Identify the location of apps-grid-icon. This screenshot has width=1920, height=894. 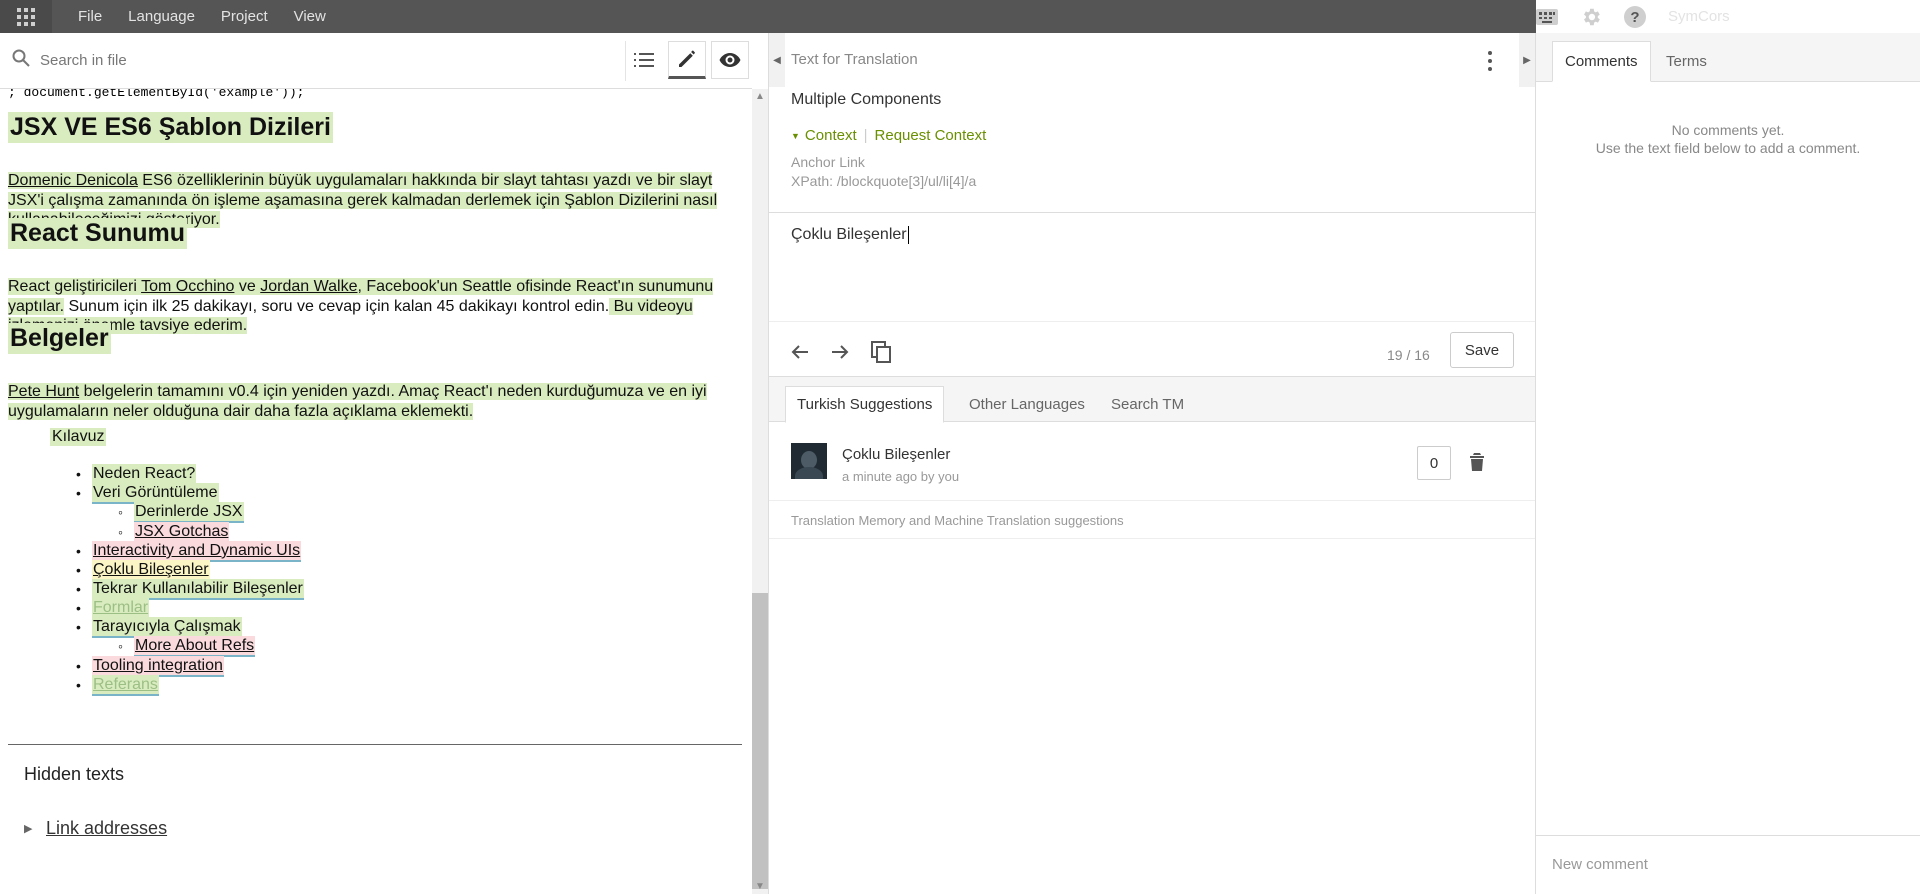
(26, 16).